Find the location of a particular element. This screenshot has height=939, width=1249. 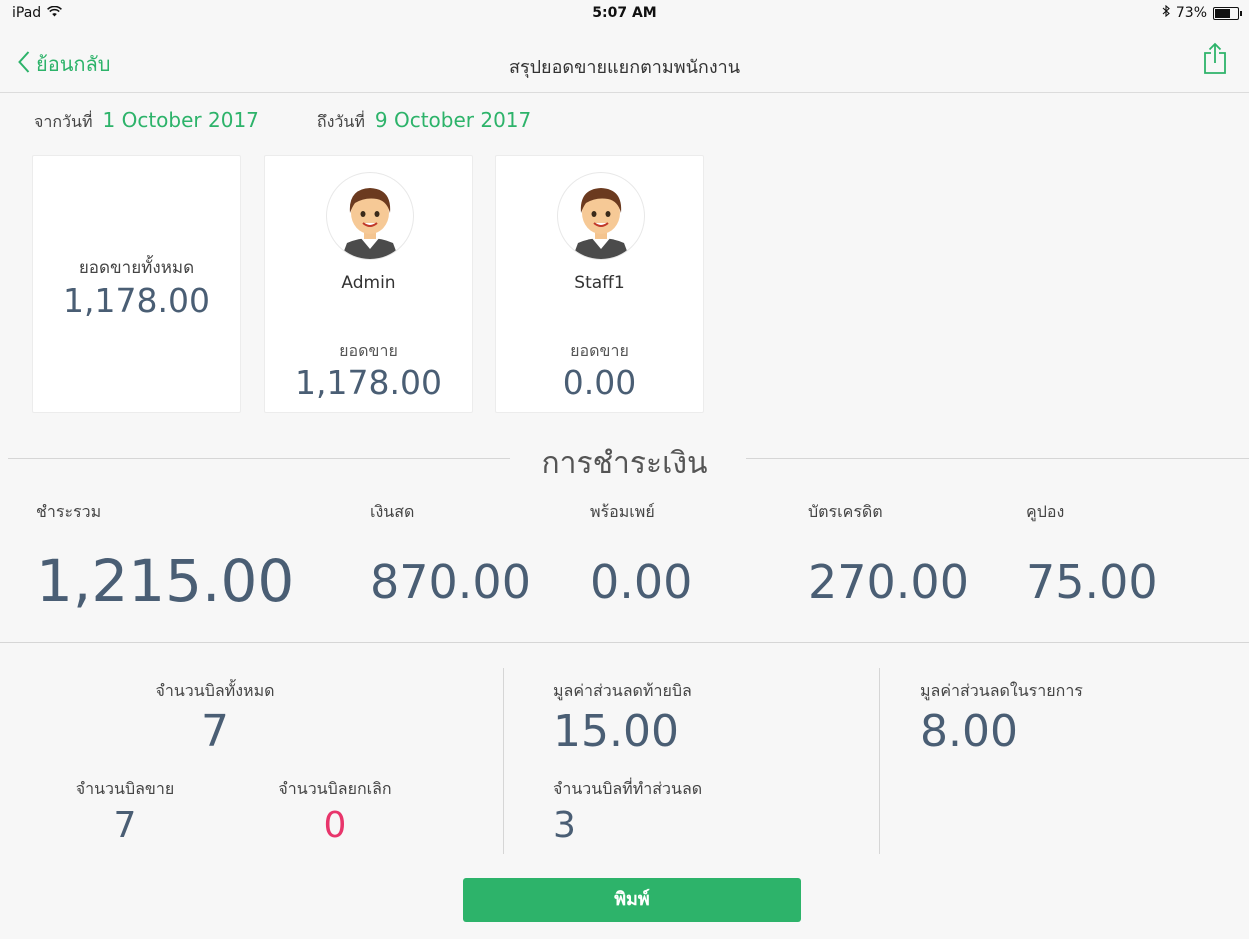

stat-cancelled-bills: จำนวนบิลยกเลิก 0 is located at coordinates (335, 810).